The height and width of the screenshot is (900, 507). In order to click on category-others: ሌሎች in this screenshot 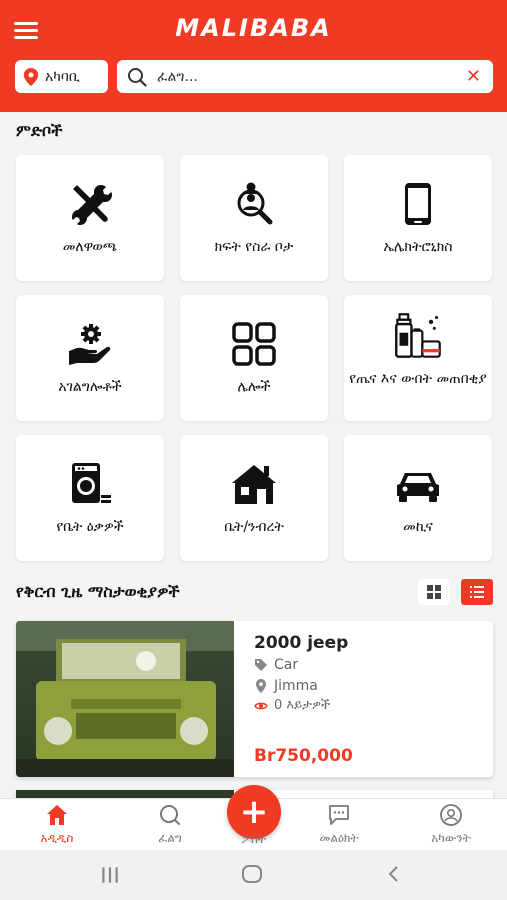, I will do `click(254, 358)`.